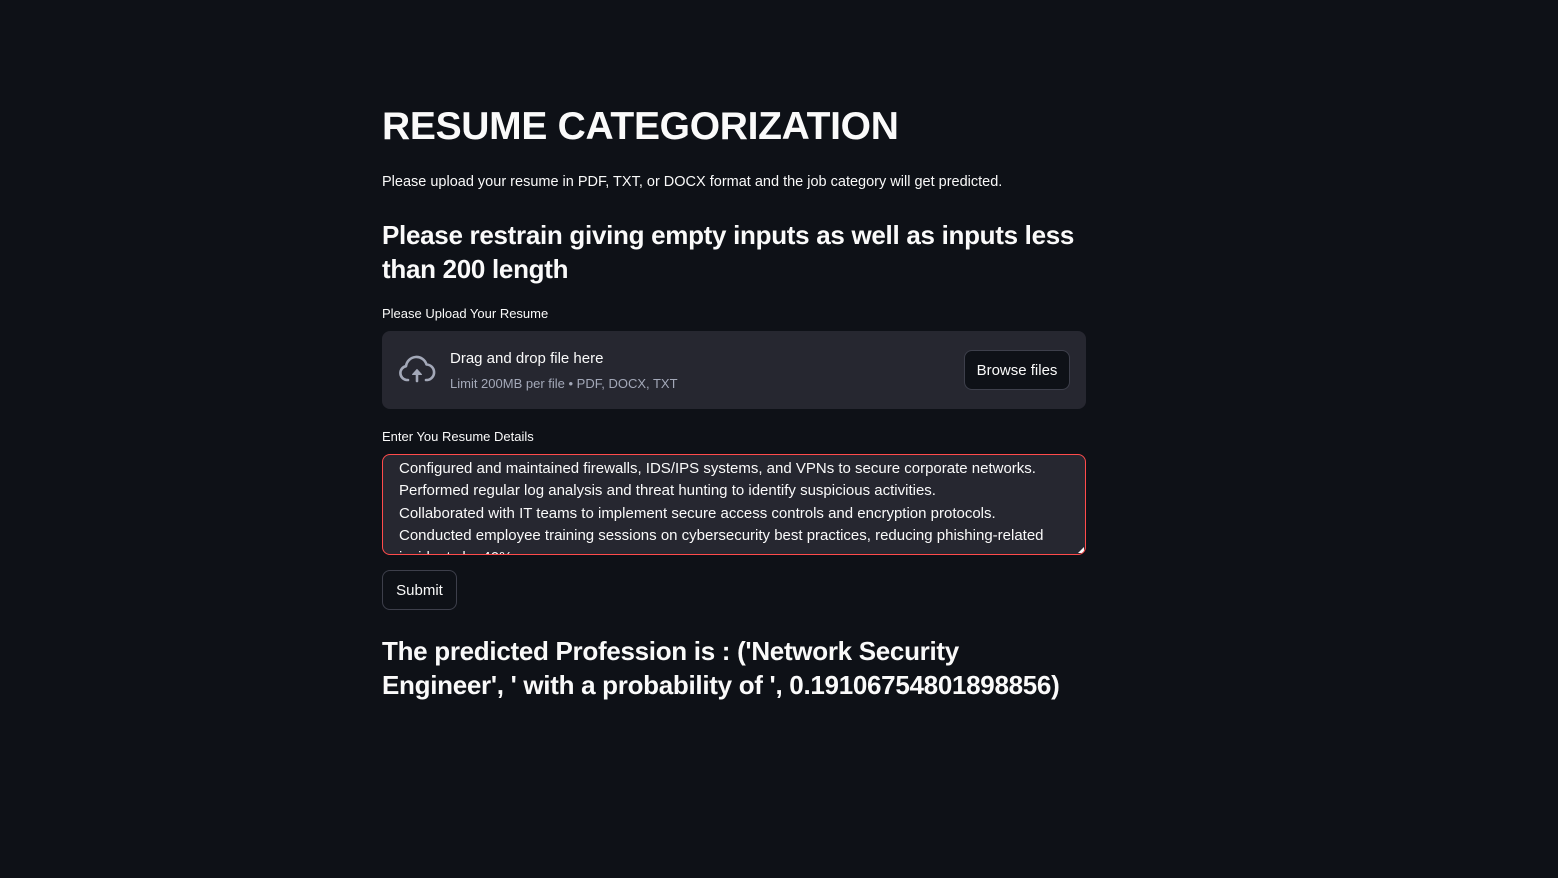 Image resolution: width=1558 pixels, height=878 pixels. What do you see at coordinates (417, 370) in the screenshot?
I see `cloud-upload-icon` at bounding box center [417, 370].